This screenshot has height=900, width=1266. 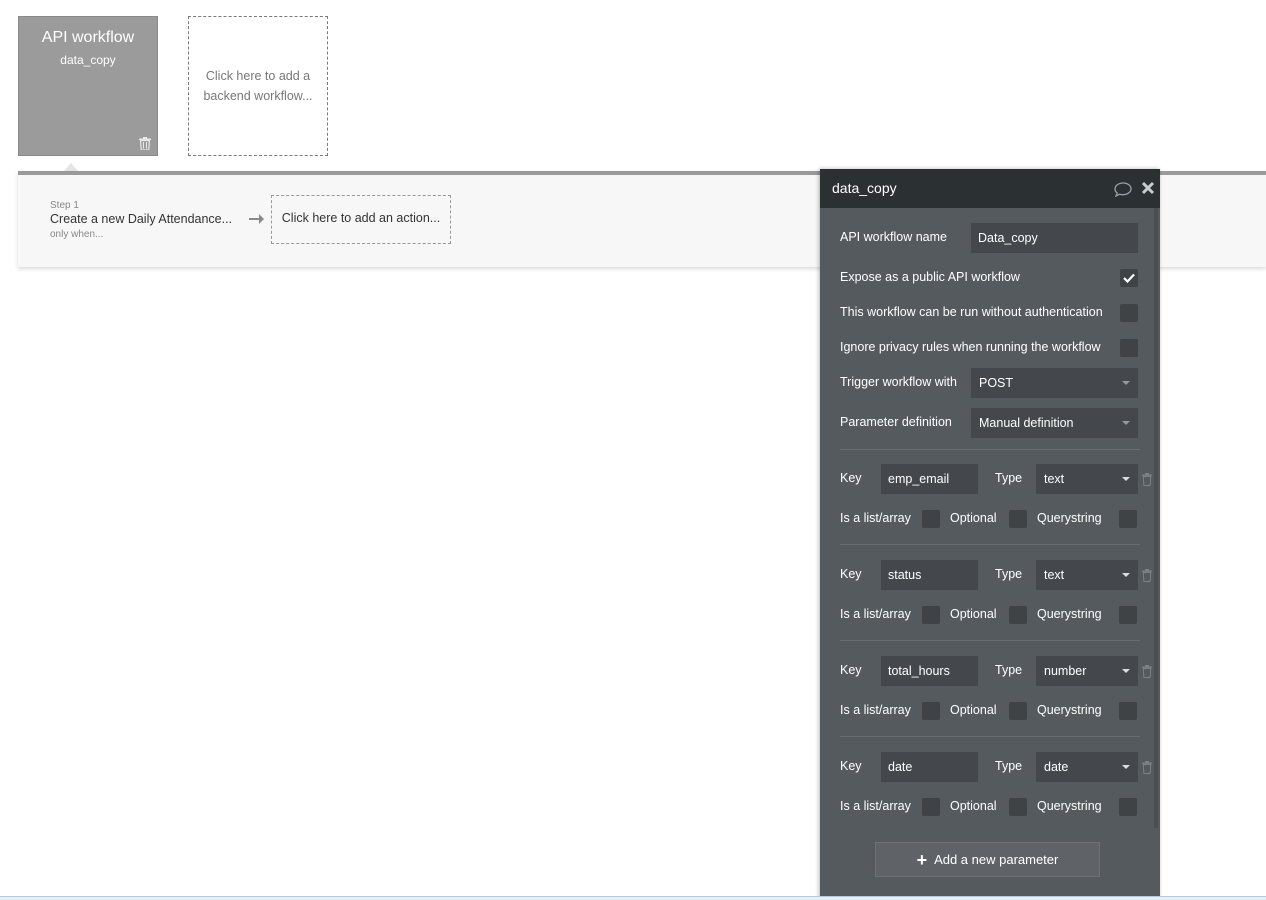 I want to click on param-definition-value: Manual definition, so click(x=1026, y=423).